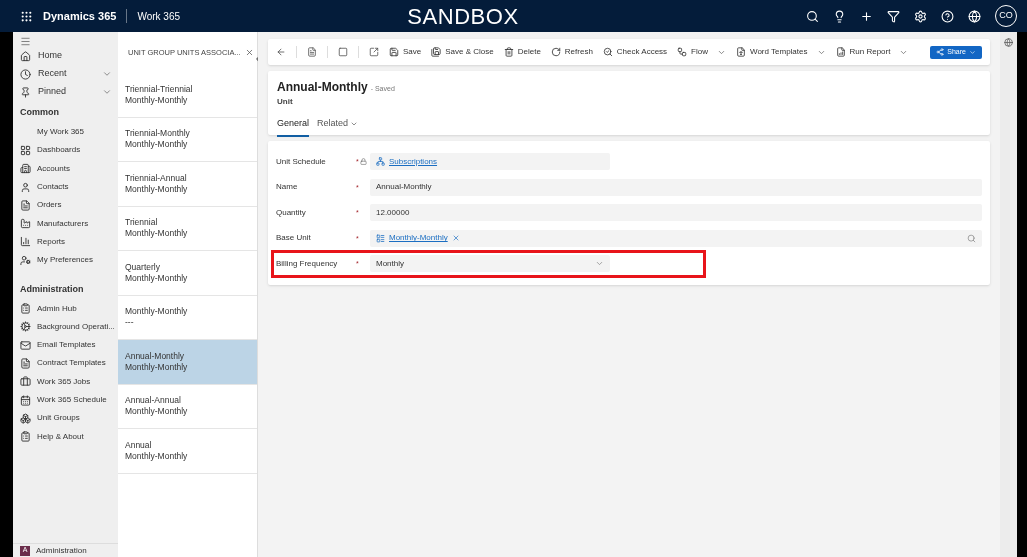  I want to click on field-label: Unit Schedule, so click(301, 161).